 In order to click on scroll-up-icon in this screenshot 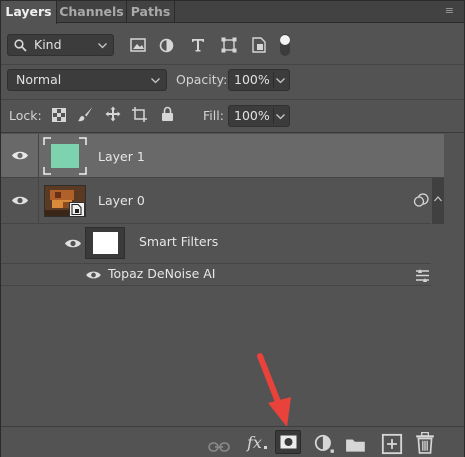, I will do `click(438, 199)`.